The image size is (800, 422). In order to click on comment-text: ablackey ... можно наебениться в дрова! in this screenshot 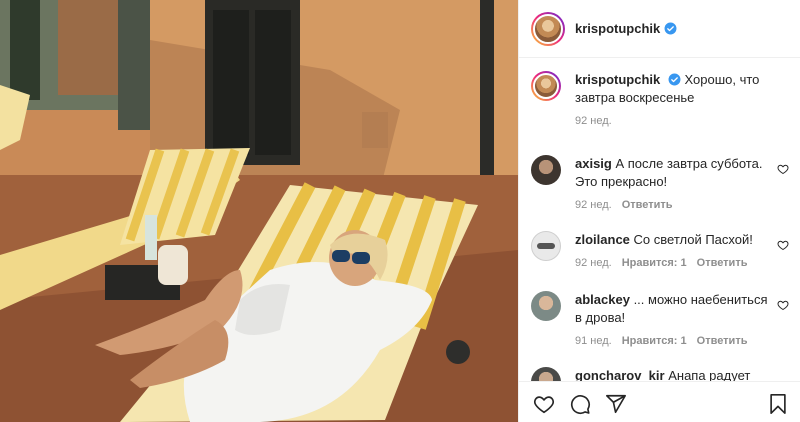, I will do `click(675, 309)`.